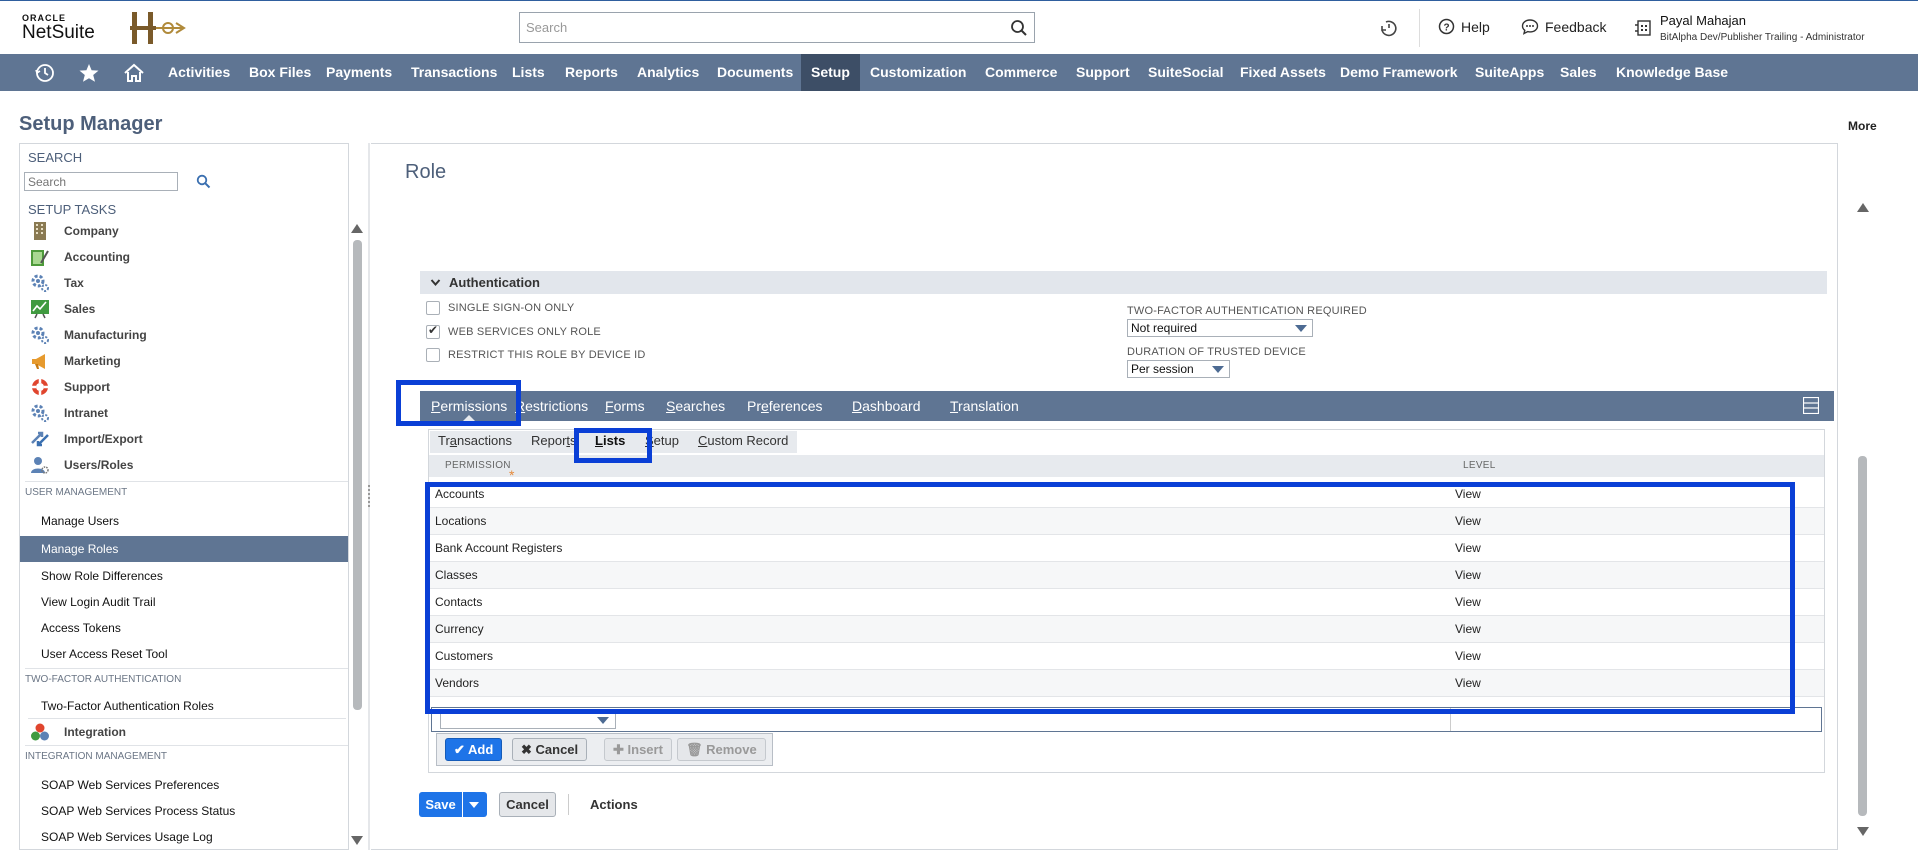  I want to click on task-tax: Tax, so click(187, 283).